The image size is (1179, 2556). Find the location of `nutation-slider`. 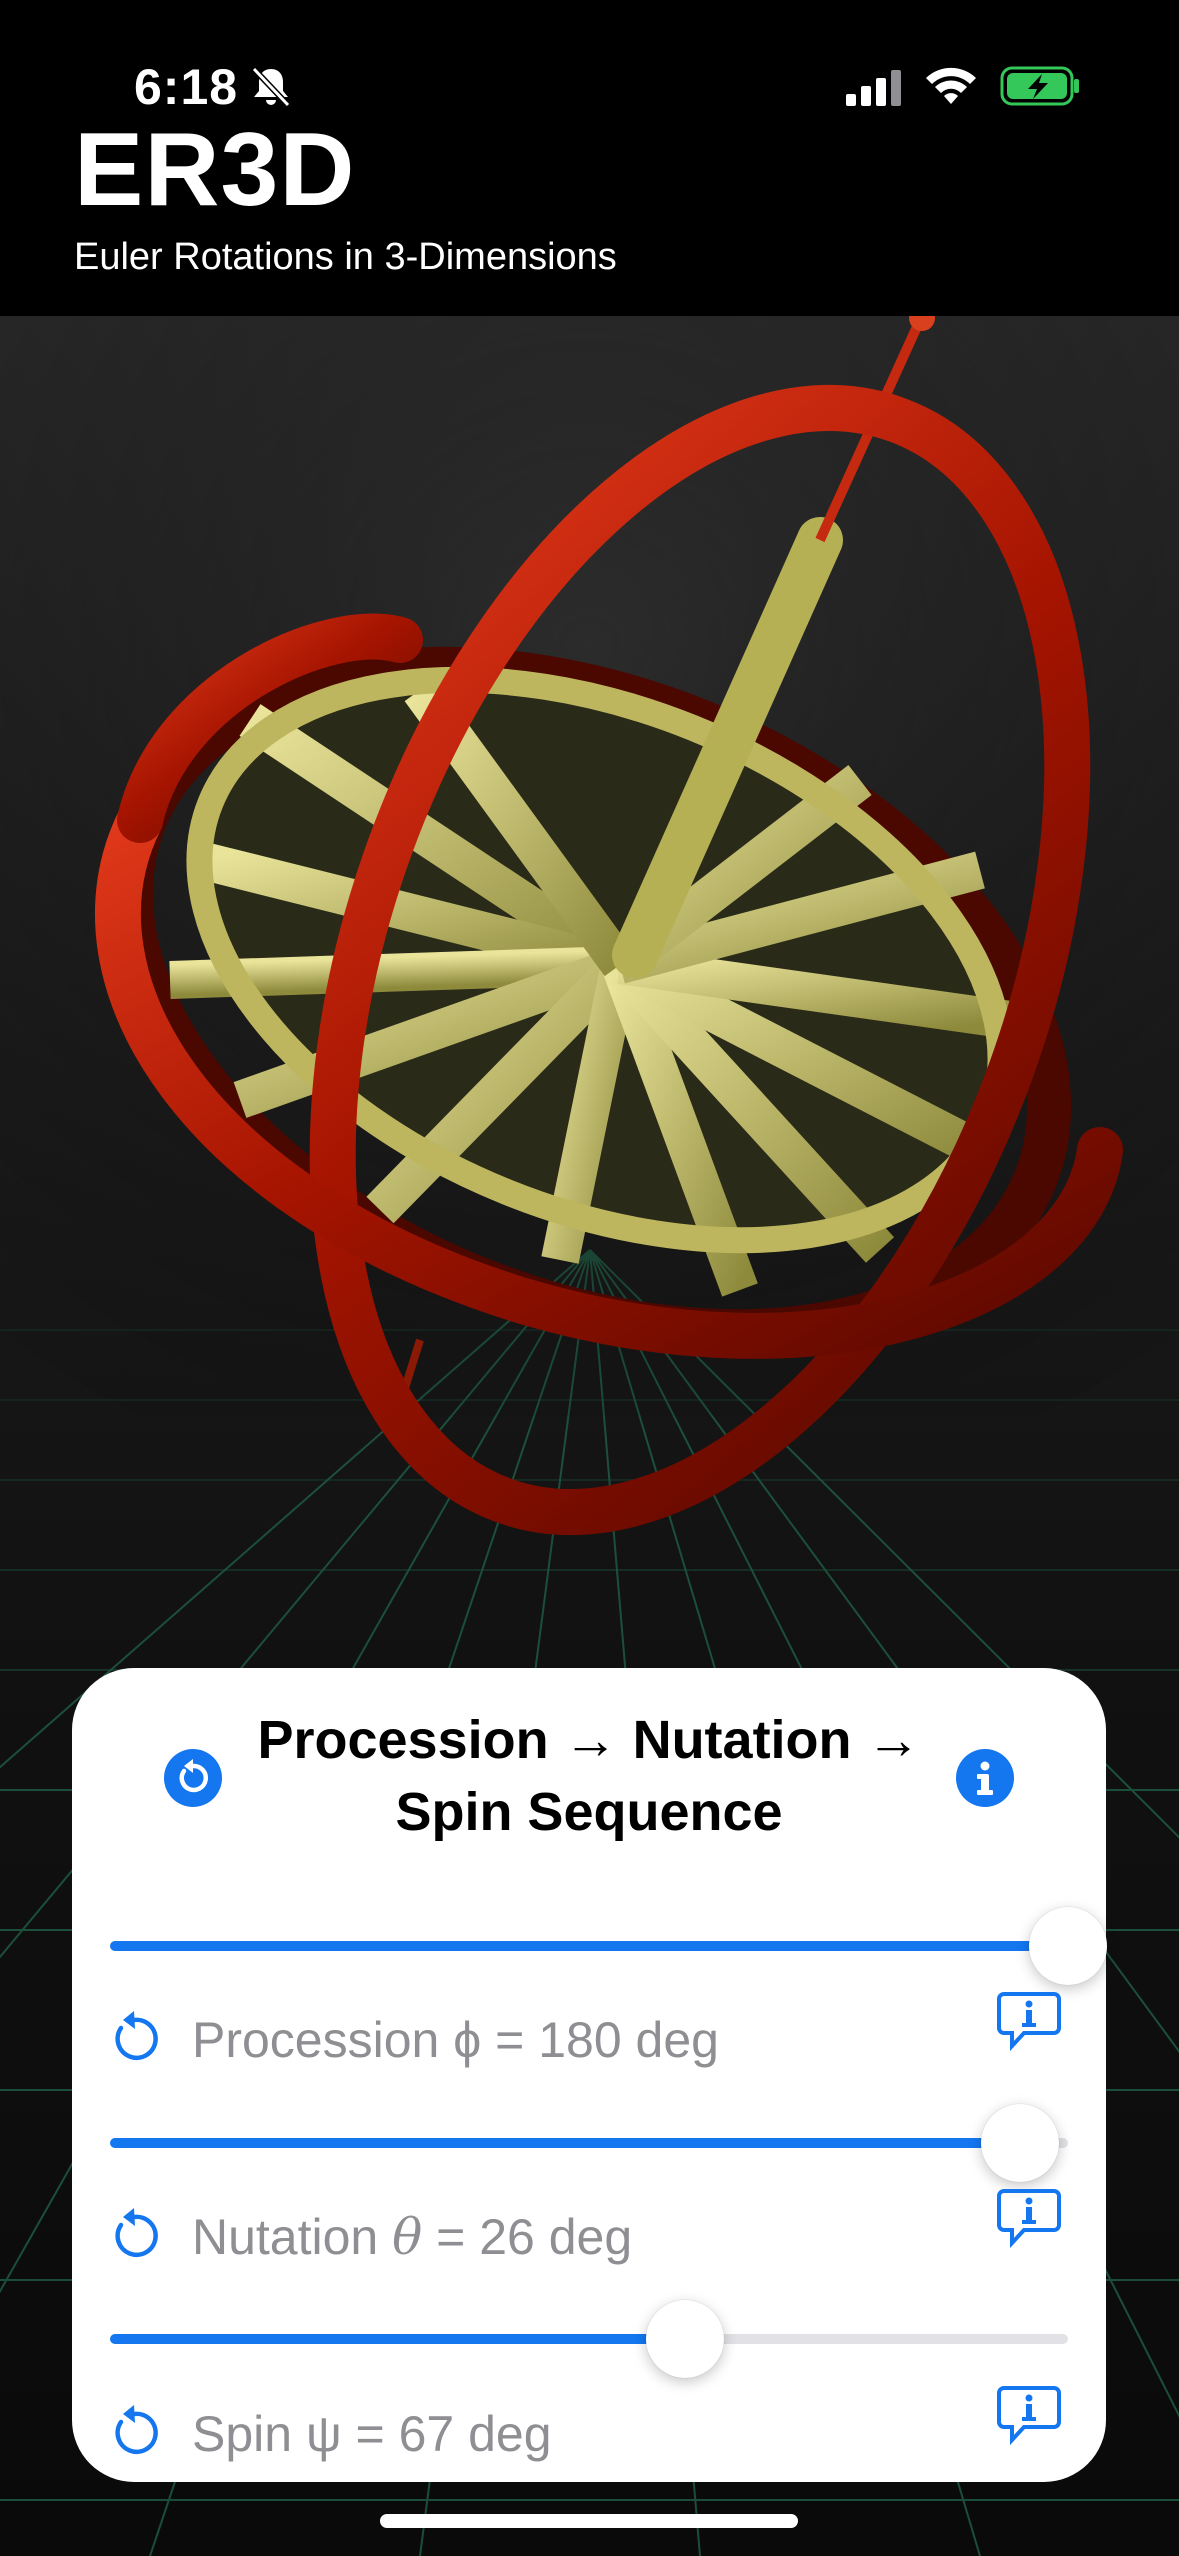

nutation-slider is located at coordinates (589, 2143).